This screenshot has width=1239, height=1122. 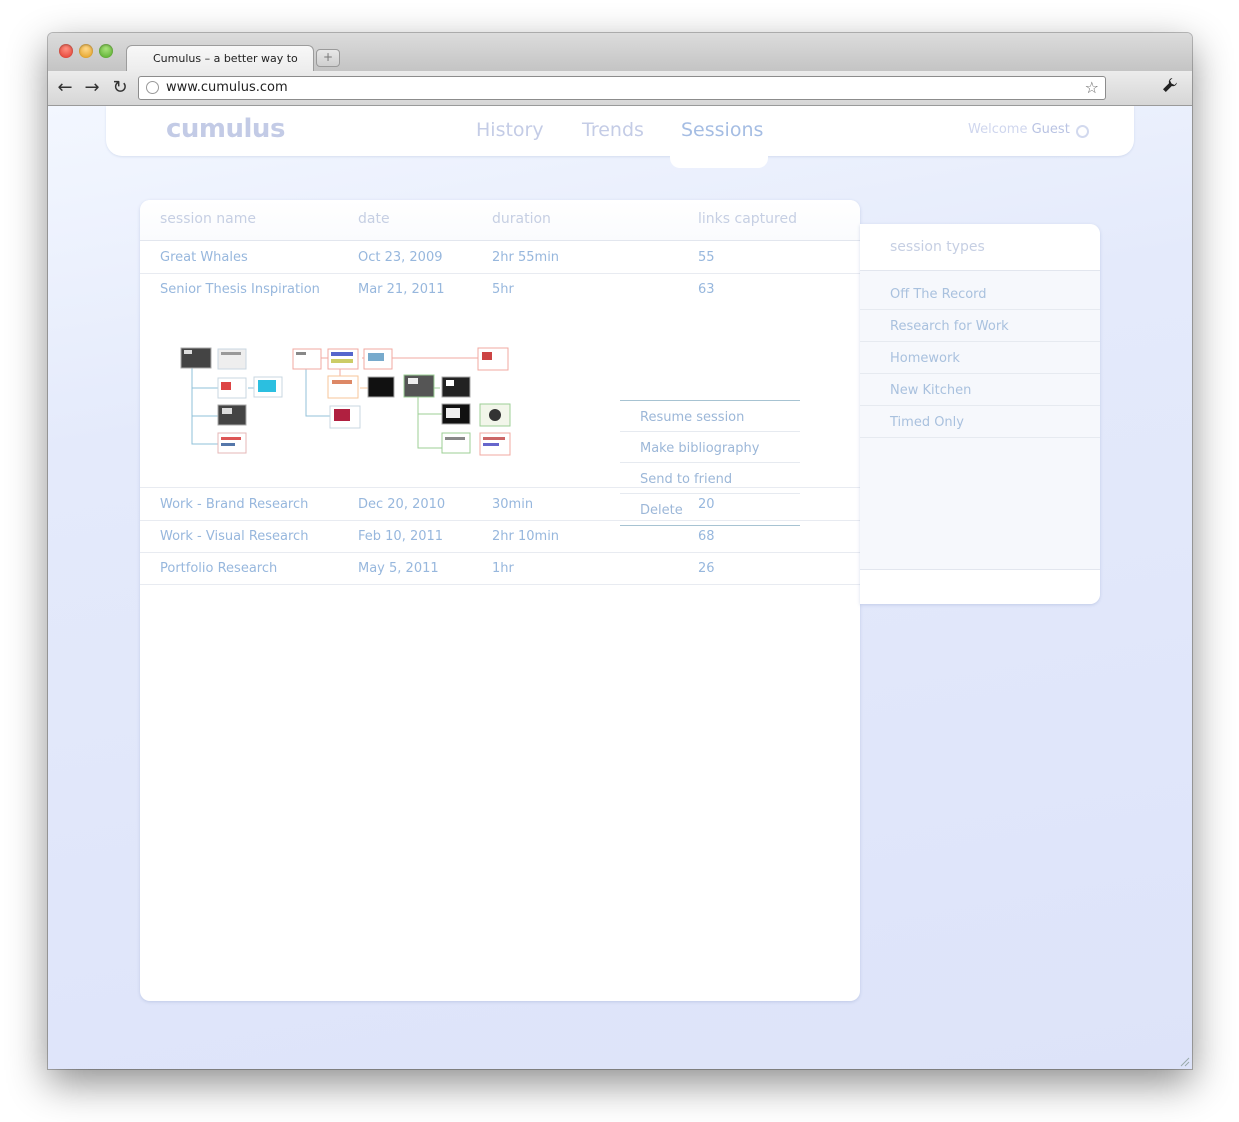 What do you see at coordinates (400, 257) in the screenshot?
I see `session-date: Oct 23, 2009` at bounding box center [400, 257].